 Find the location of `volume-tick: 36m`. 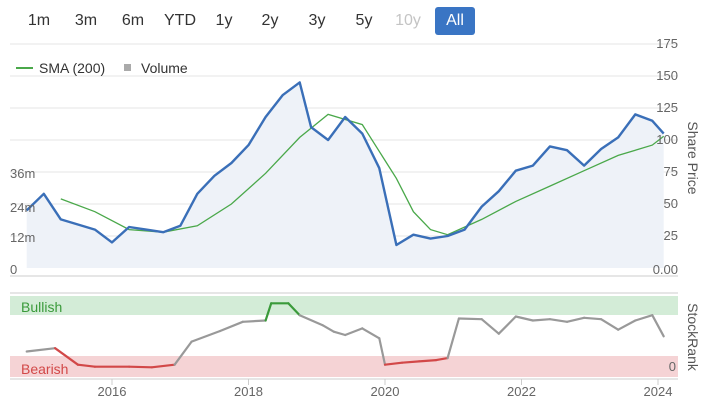

volume-tick: 36m is located at coordinates (22, 173).